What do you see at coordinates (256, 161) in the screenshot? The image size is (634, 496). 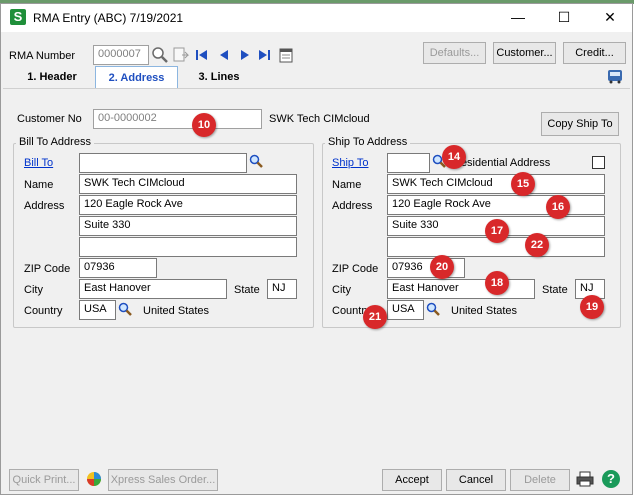 I see `bill-to-search-icon` at bounding box center [256, 161].